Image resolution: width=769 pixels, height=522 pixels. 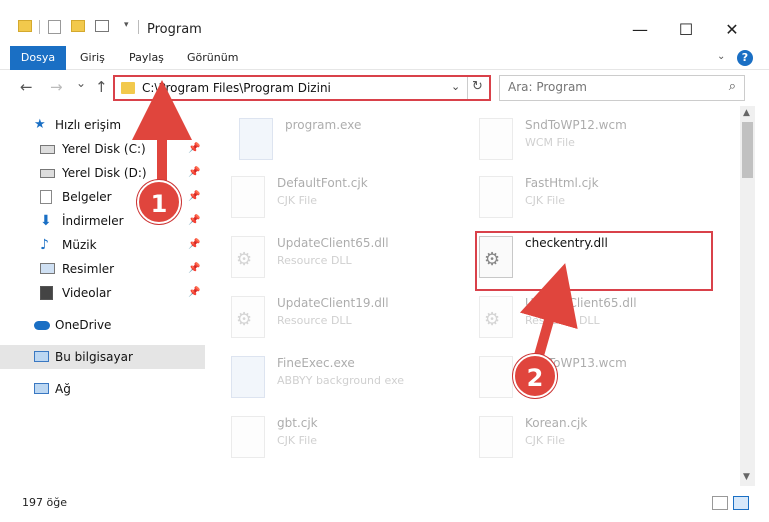 I want to click on documents-icon, so click(x=46, y=197).